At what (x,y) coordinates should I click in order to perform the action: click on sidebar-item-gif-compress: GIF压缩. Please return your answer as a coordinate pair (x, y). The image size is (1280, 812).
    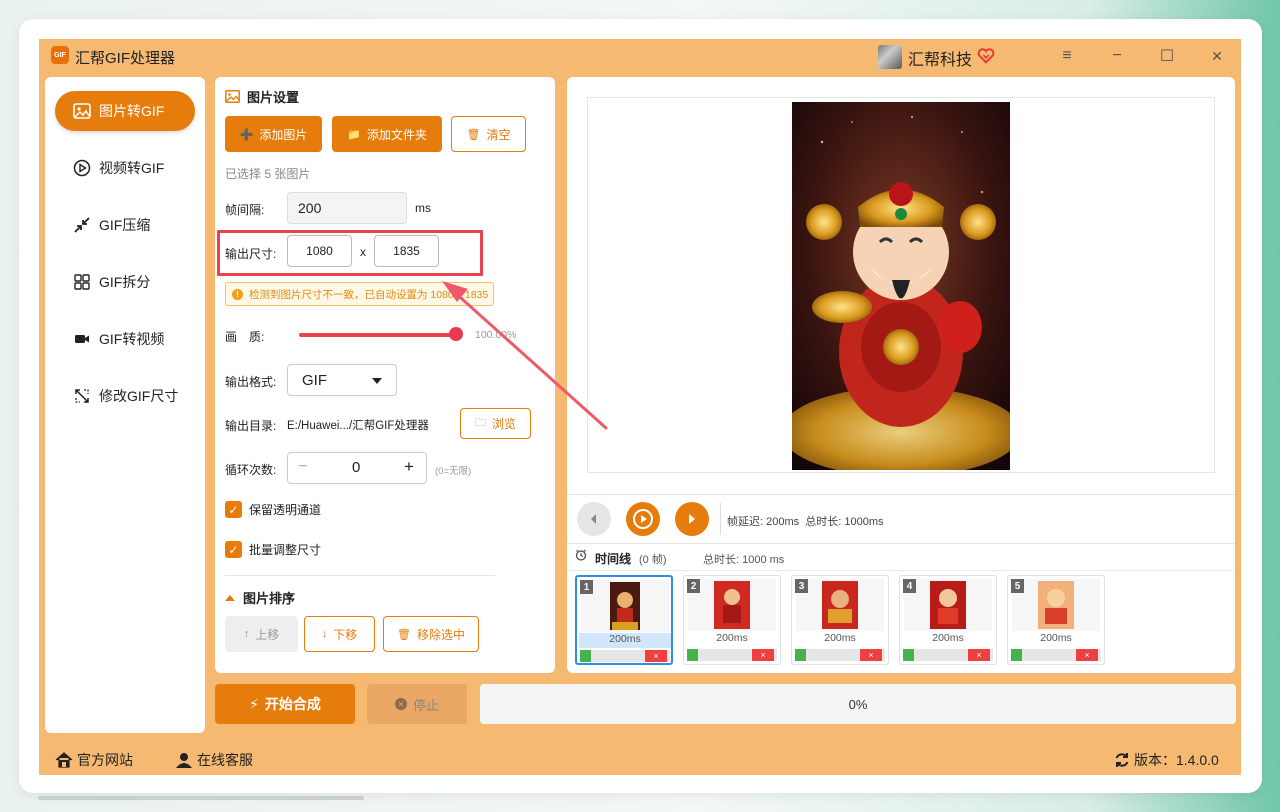
    Looking at the image, I should click on (125, 225).